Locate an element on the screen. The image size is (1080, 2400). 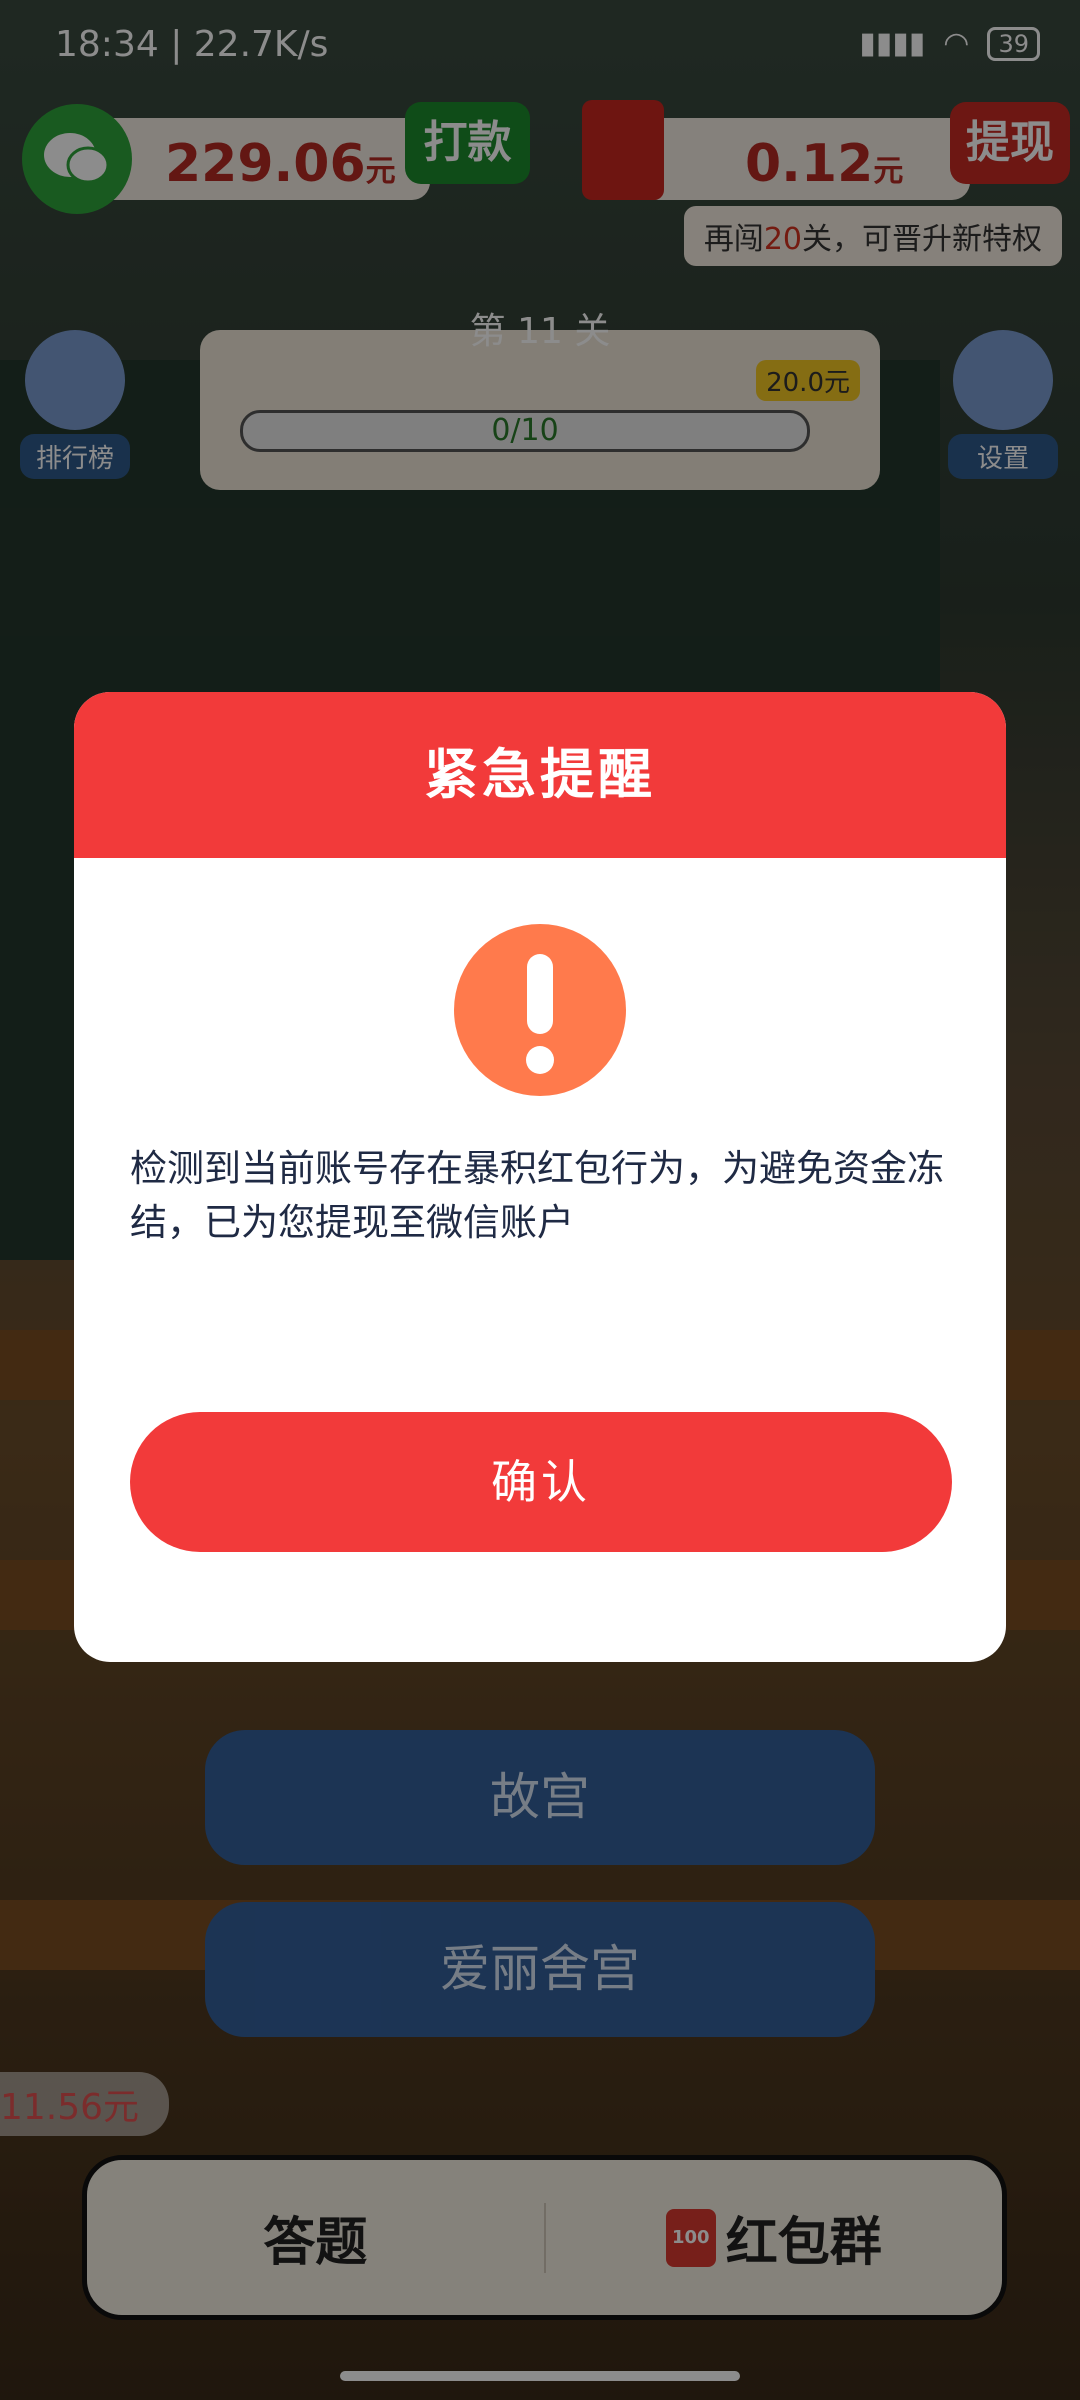
dialog-title: 紧急提醒 is located at coordinates (540, 775).